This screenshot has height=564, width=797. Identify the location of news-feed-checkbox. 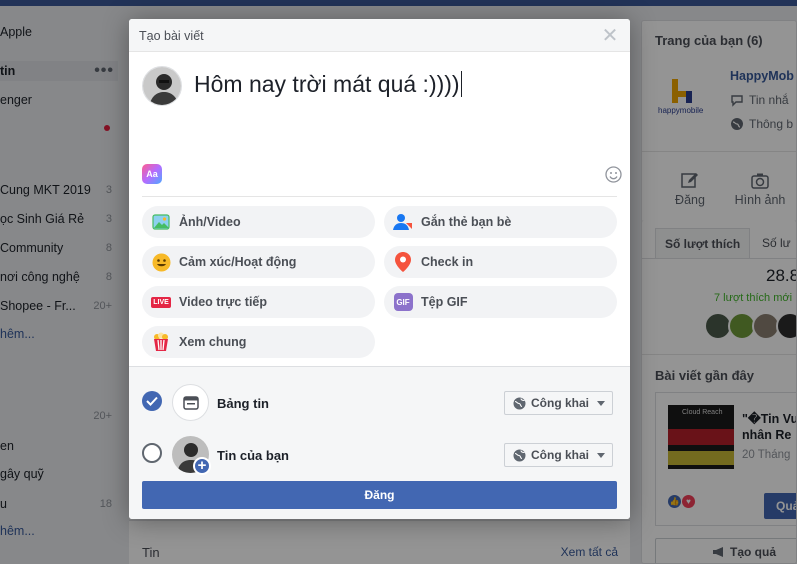
(152, 401).